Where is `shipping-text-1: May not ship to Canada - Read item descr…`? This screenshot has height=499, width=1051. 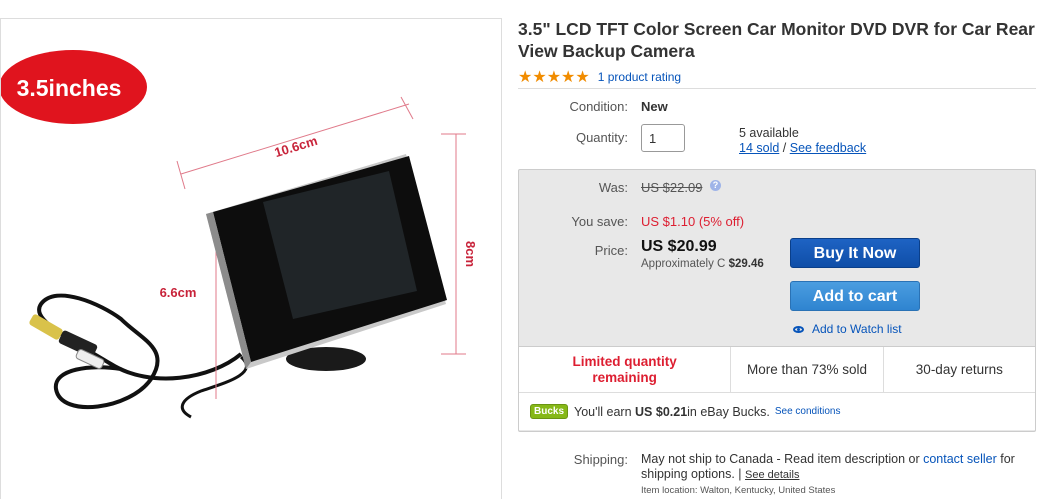 shipping-text-1: May not ship to Canada - Read item descr… is located at coordinates (782, 459).